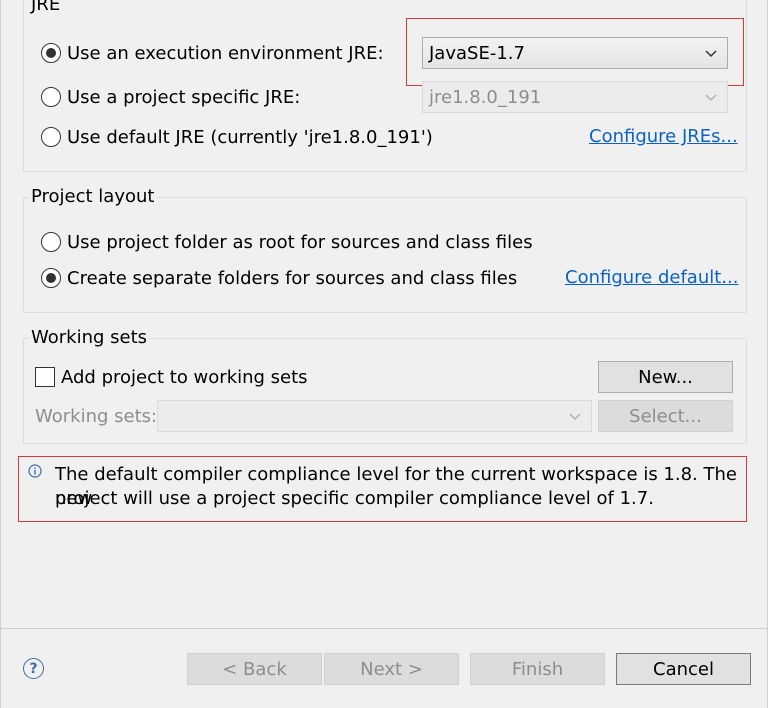 The width and height of the screenshot is (768, 708). What do you see at coordinates (683, 669) in the screenshot?
I see `cancel-button: Cancel` at bounding box center [683, 669].